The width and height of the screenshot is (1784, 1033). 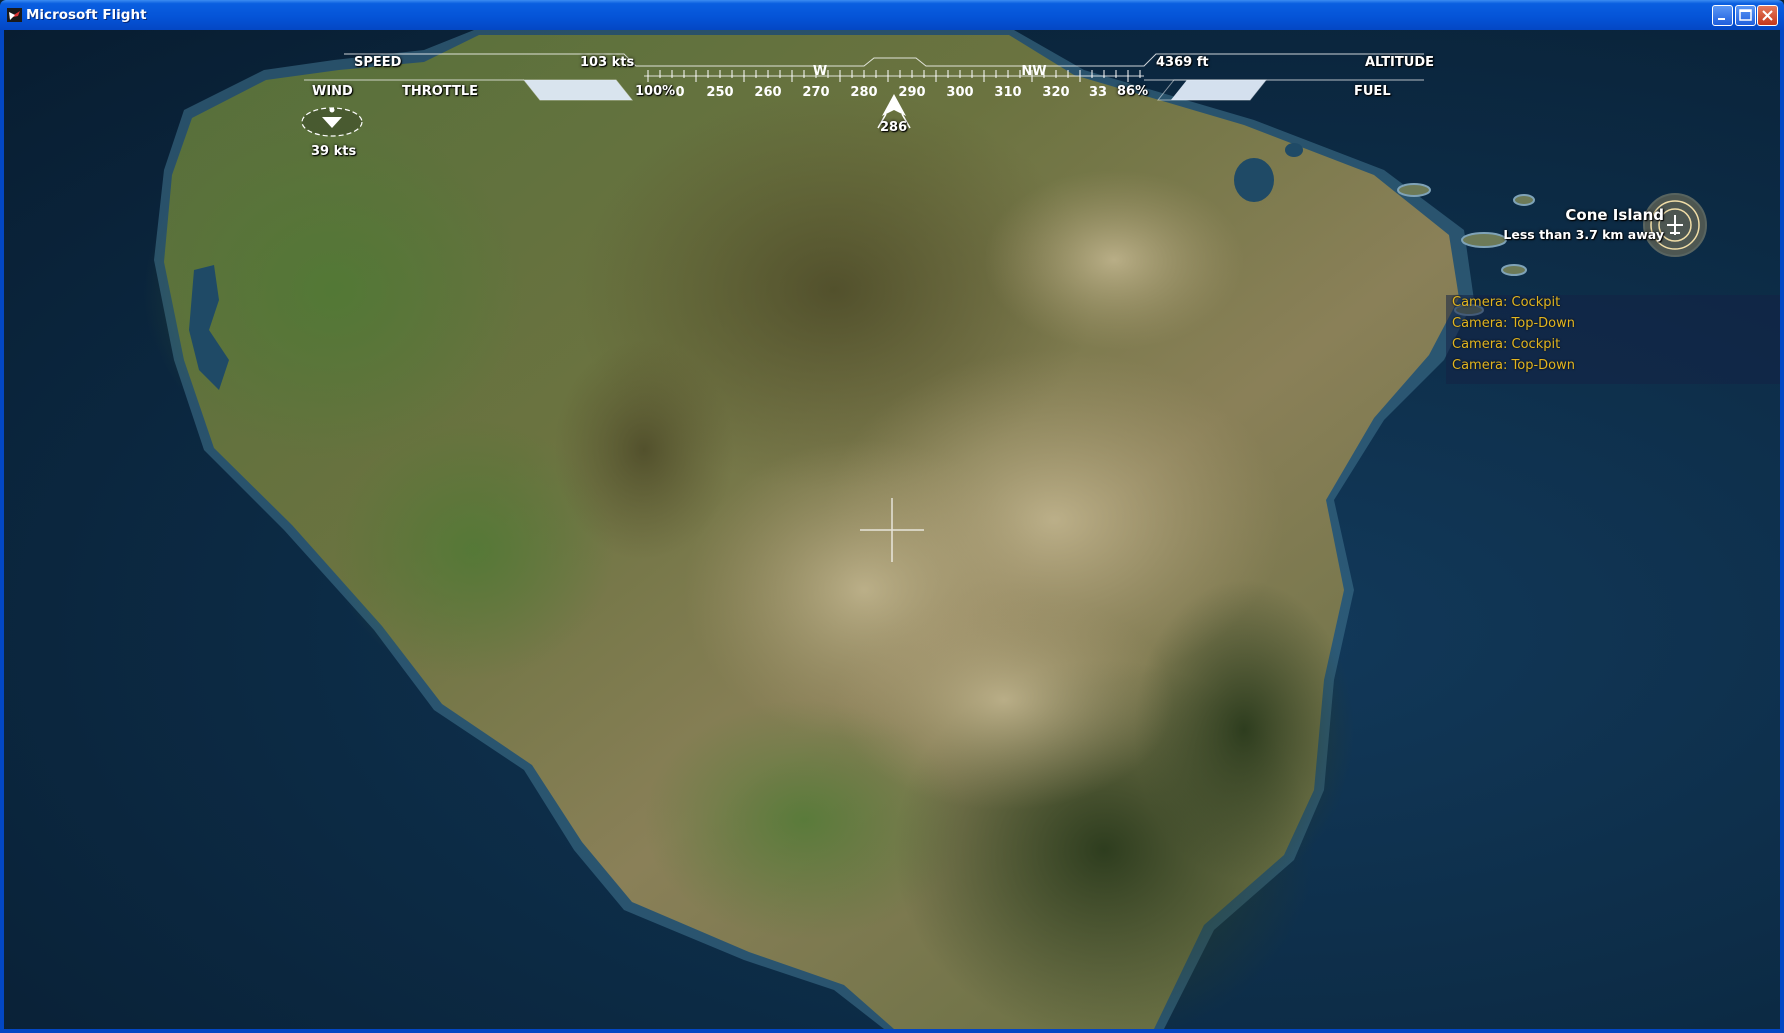 I want to click on maximize-button, so click(x=1745, y=15).